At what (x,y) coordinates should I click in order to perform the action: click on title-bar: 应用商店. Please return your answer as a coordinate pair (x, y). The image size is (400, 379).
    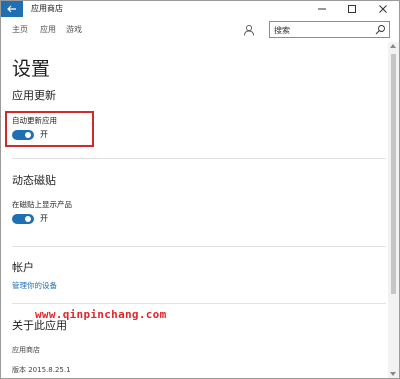
    Looking at the image, I should click on (200, 9).